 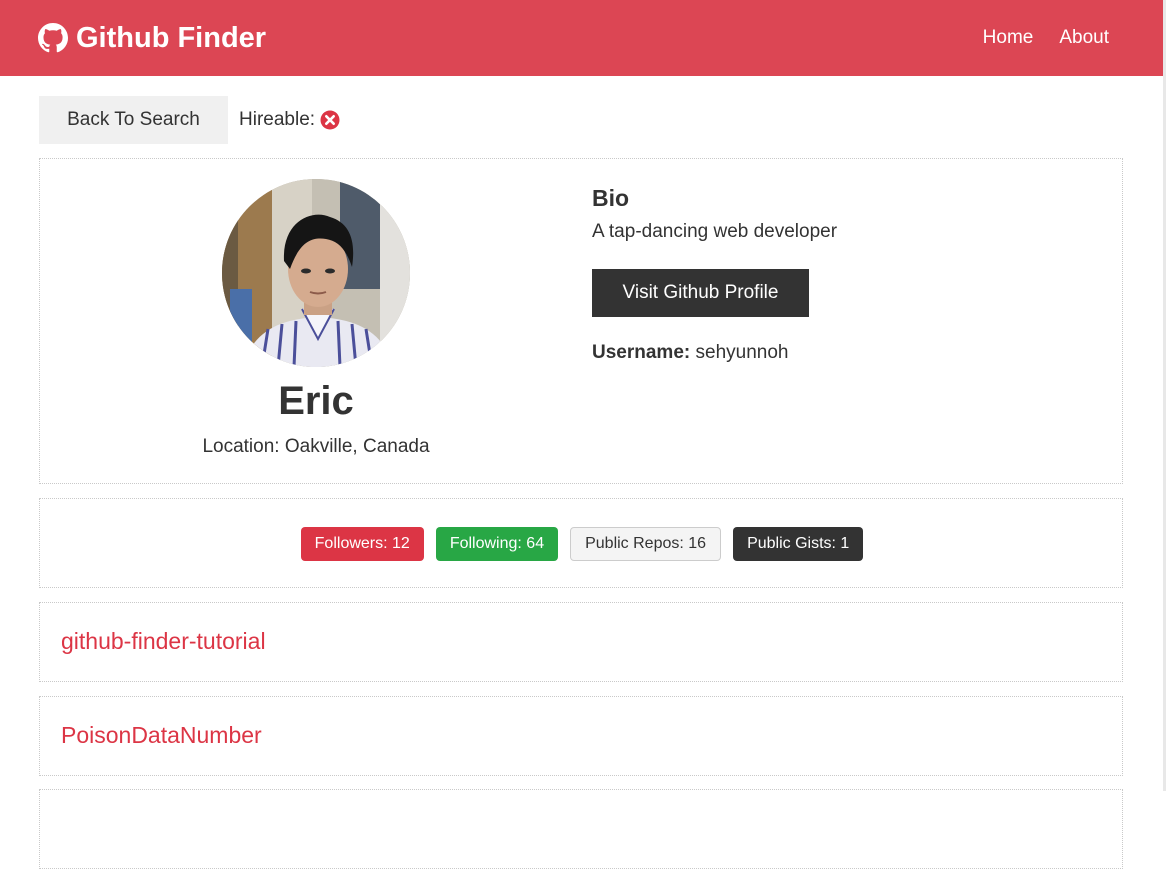 I want to click on toolbar: Back To Search Hireable:, so click(x=189, y=120).